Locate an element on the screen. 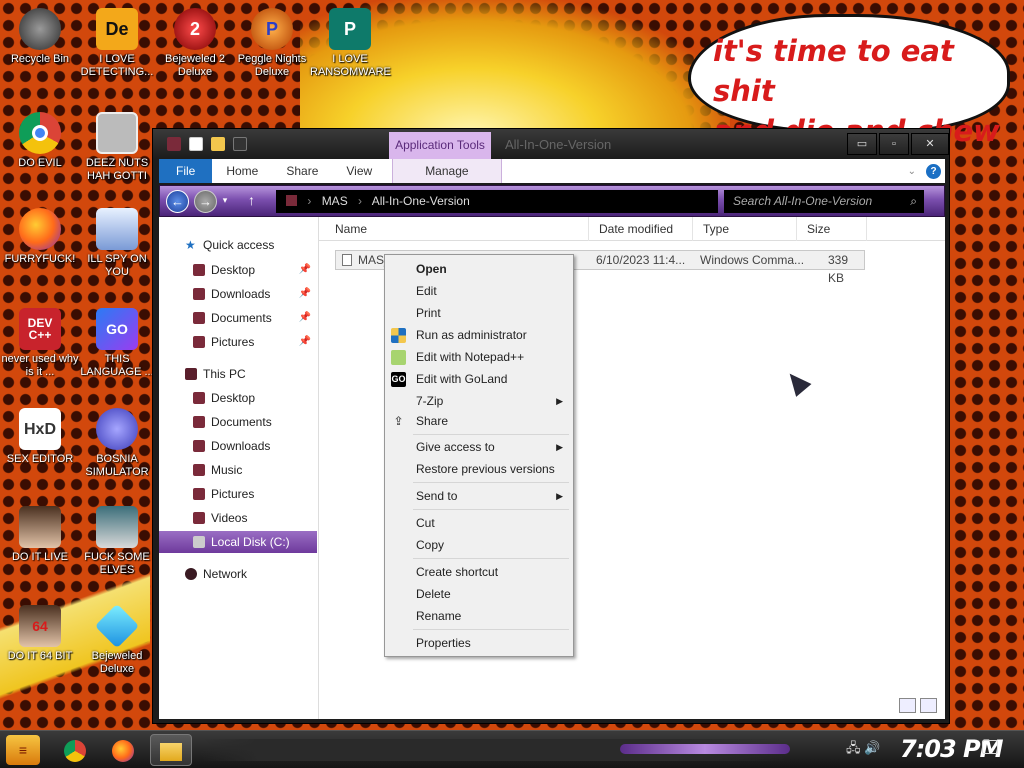 The image size is (1024, 768). menu-item-open: Open is located at coordinates (479, 269).